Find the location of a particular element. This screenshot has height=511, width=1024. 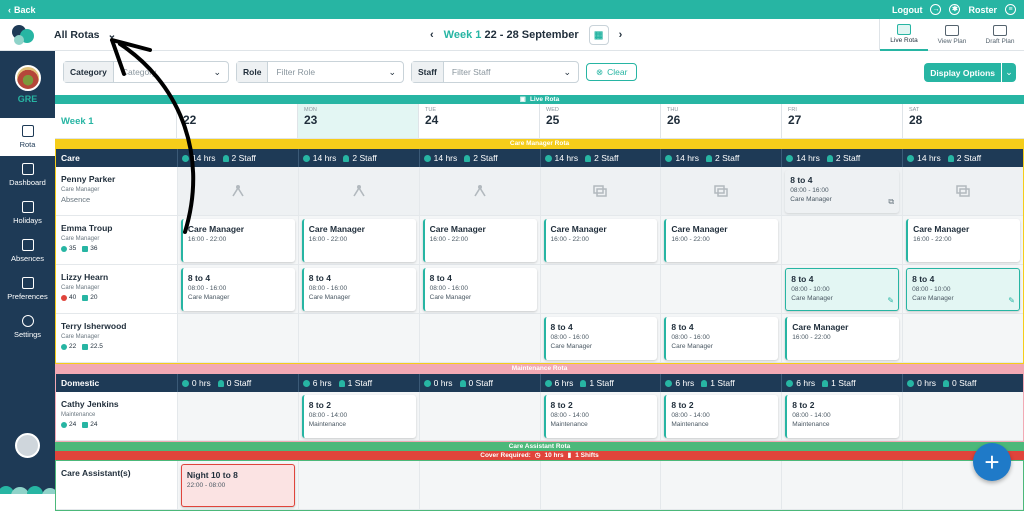

sidebar-item-settings: Settings is located at coordinates (27, 327).